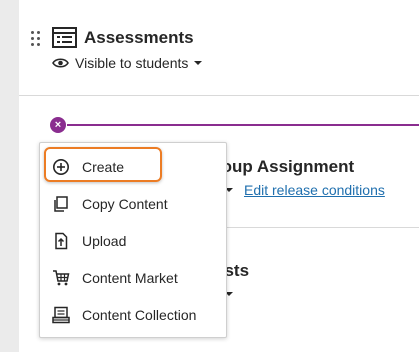 The height and width of the screenshot is (352, 419). I want to click on drag-handle-icon, so click(36, 39).